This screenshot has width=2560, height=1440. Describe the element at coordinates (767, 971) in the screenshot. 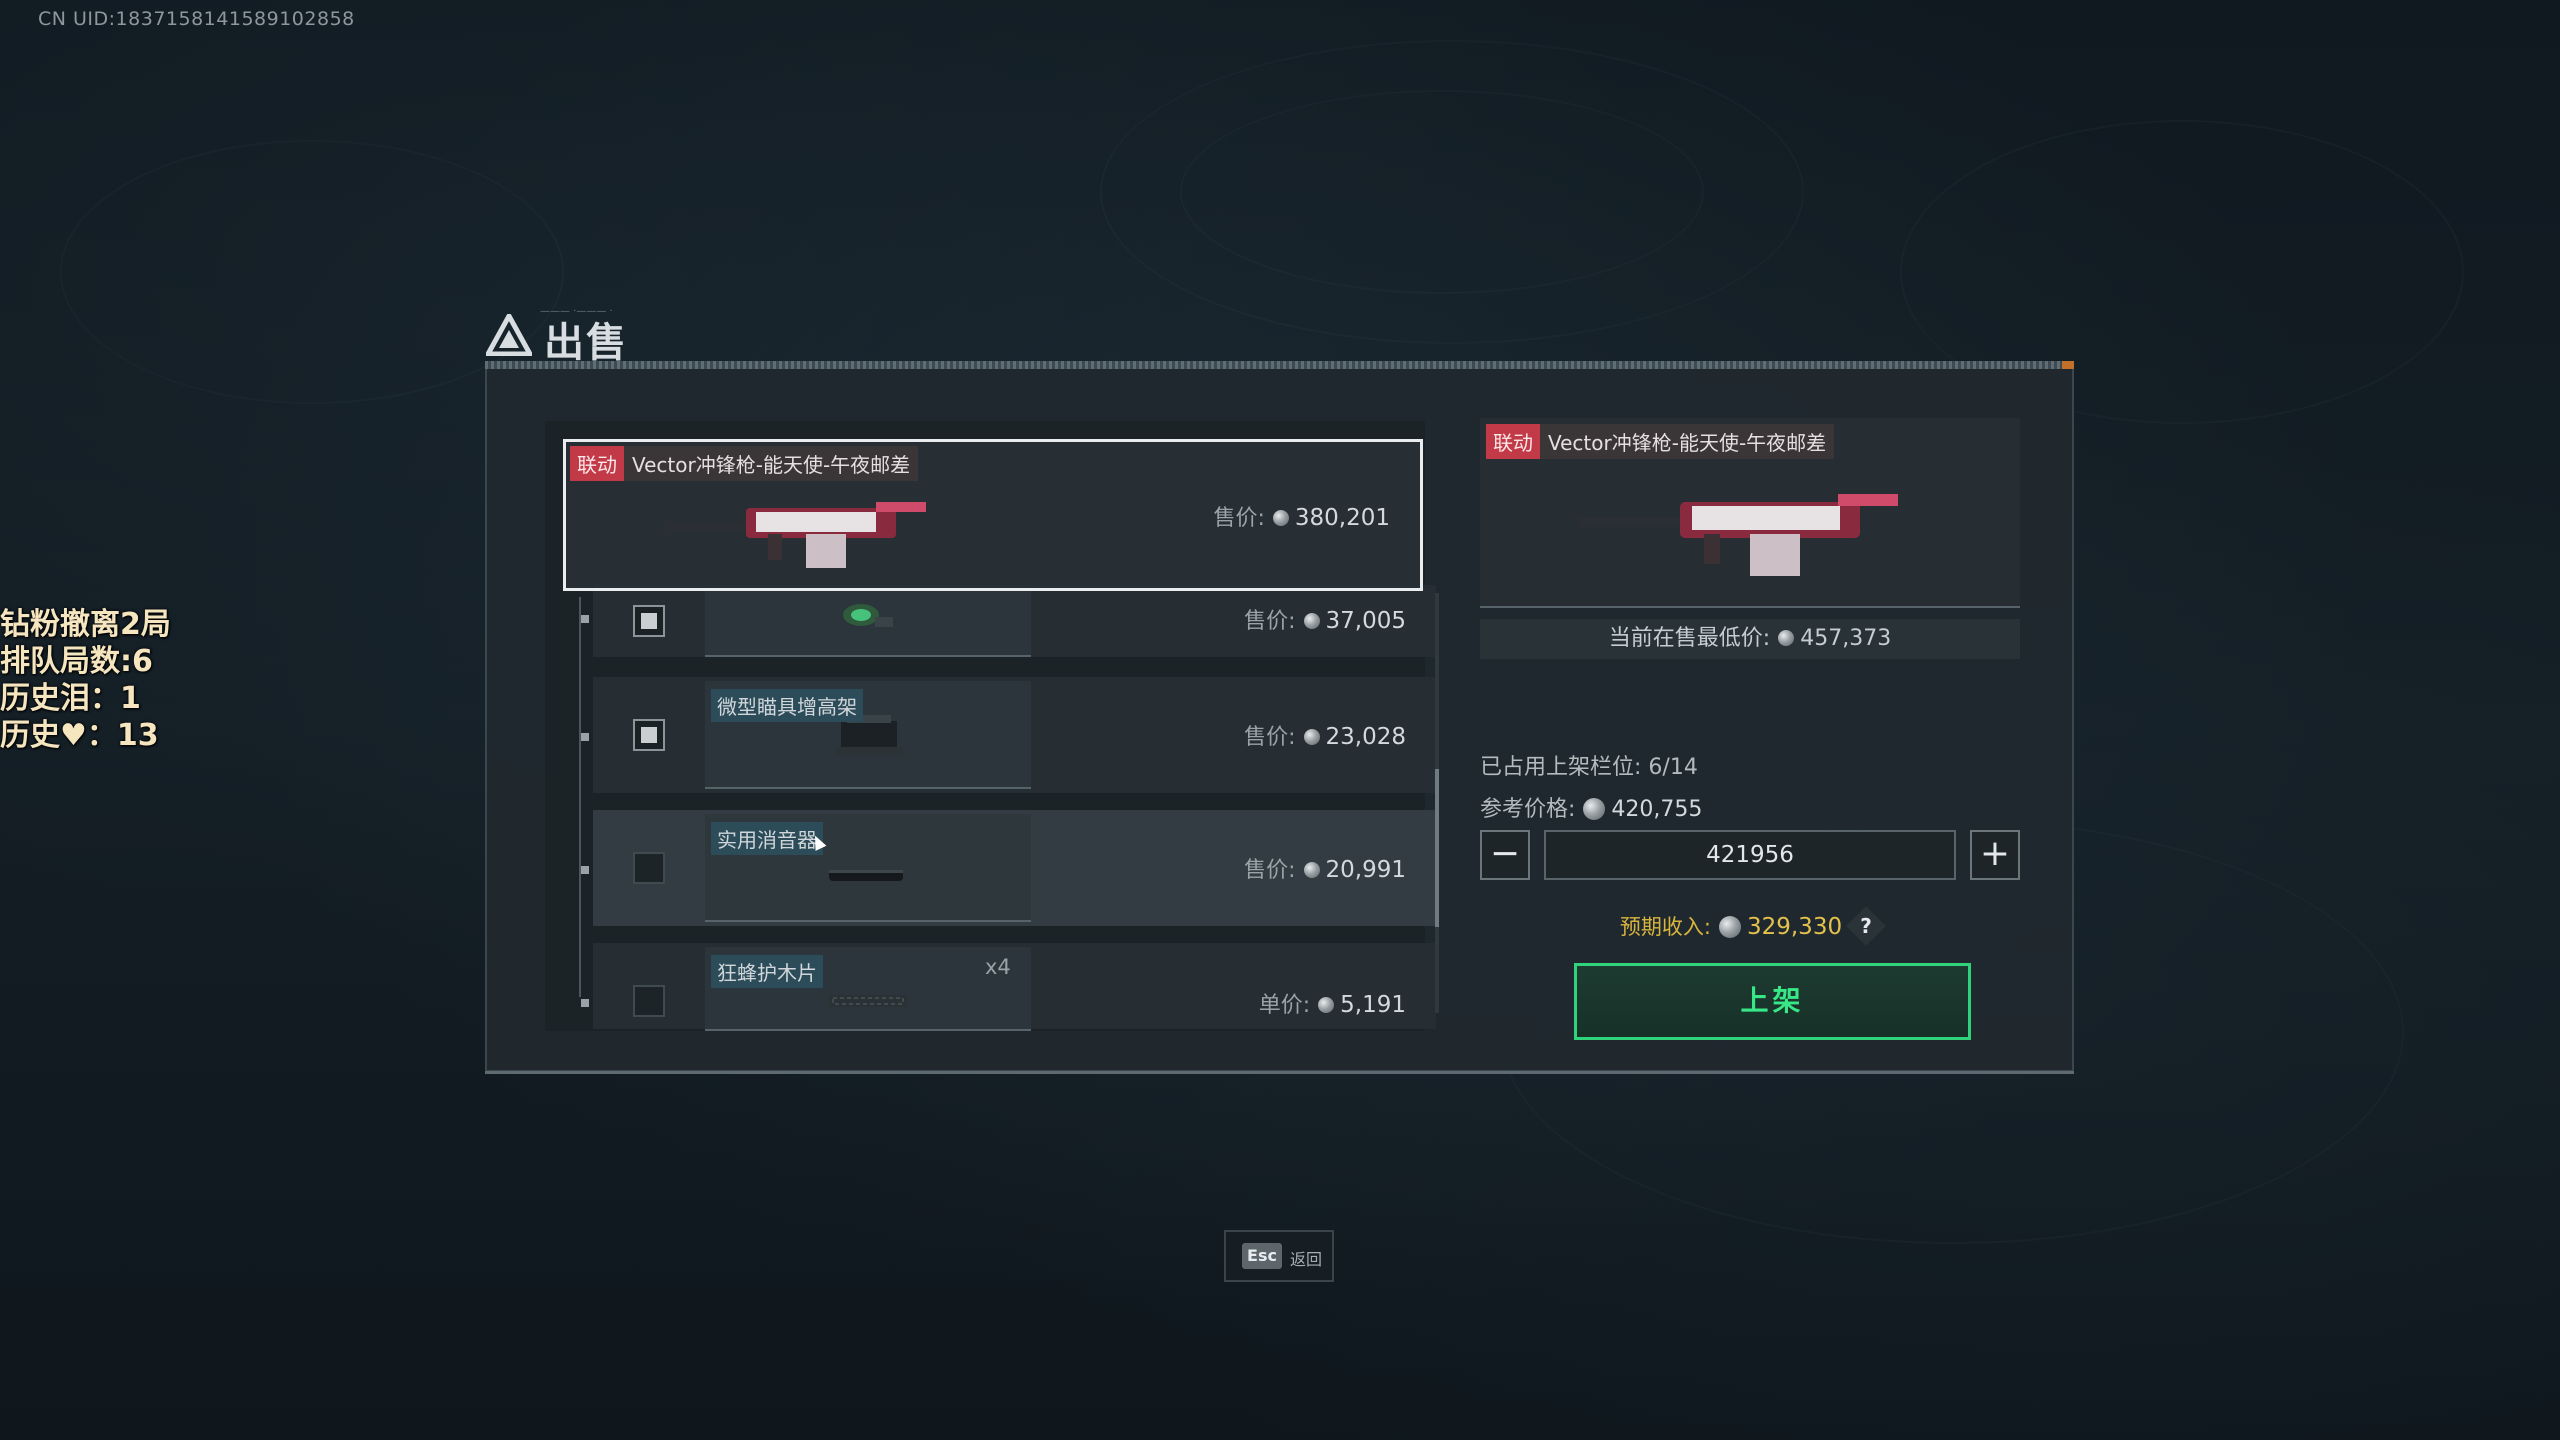

I see `item-name-tag: 狂蜂护木片` at that location.